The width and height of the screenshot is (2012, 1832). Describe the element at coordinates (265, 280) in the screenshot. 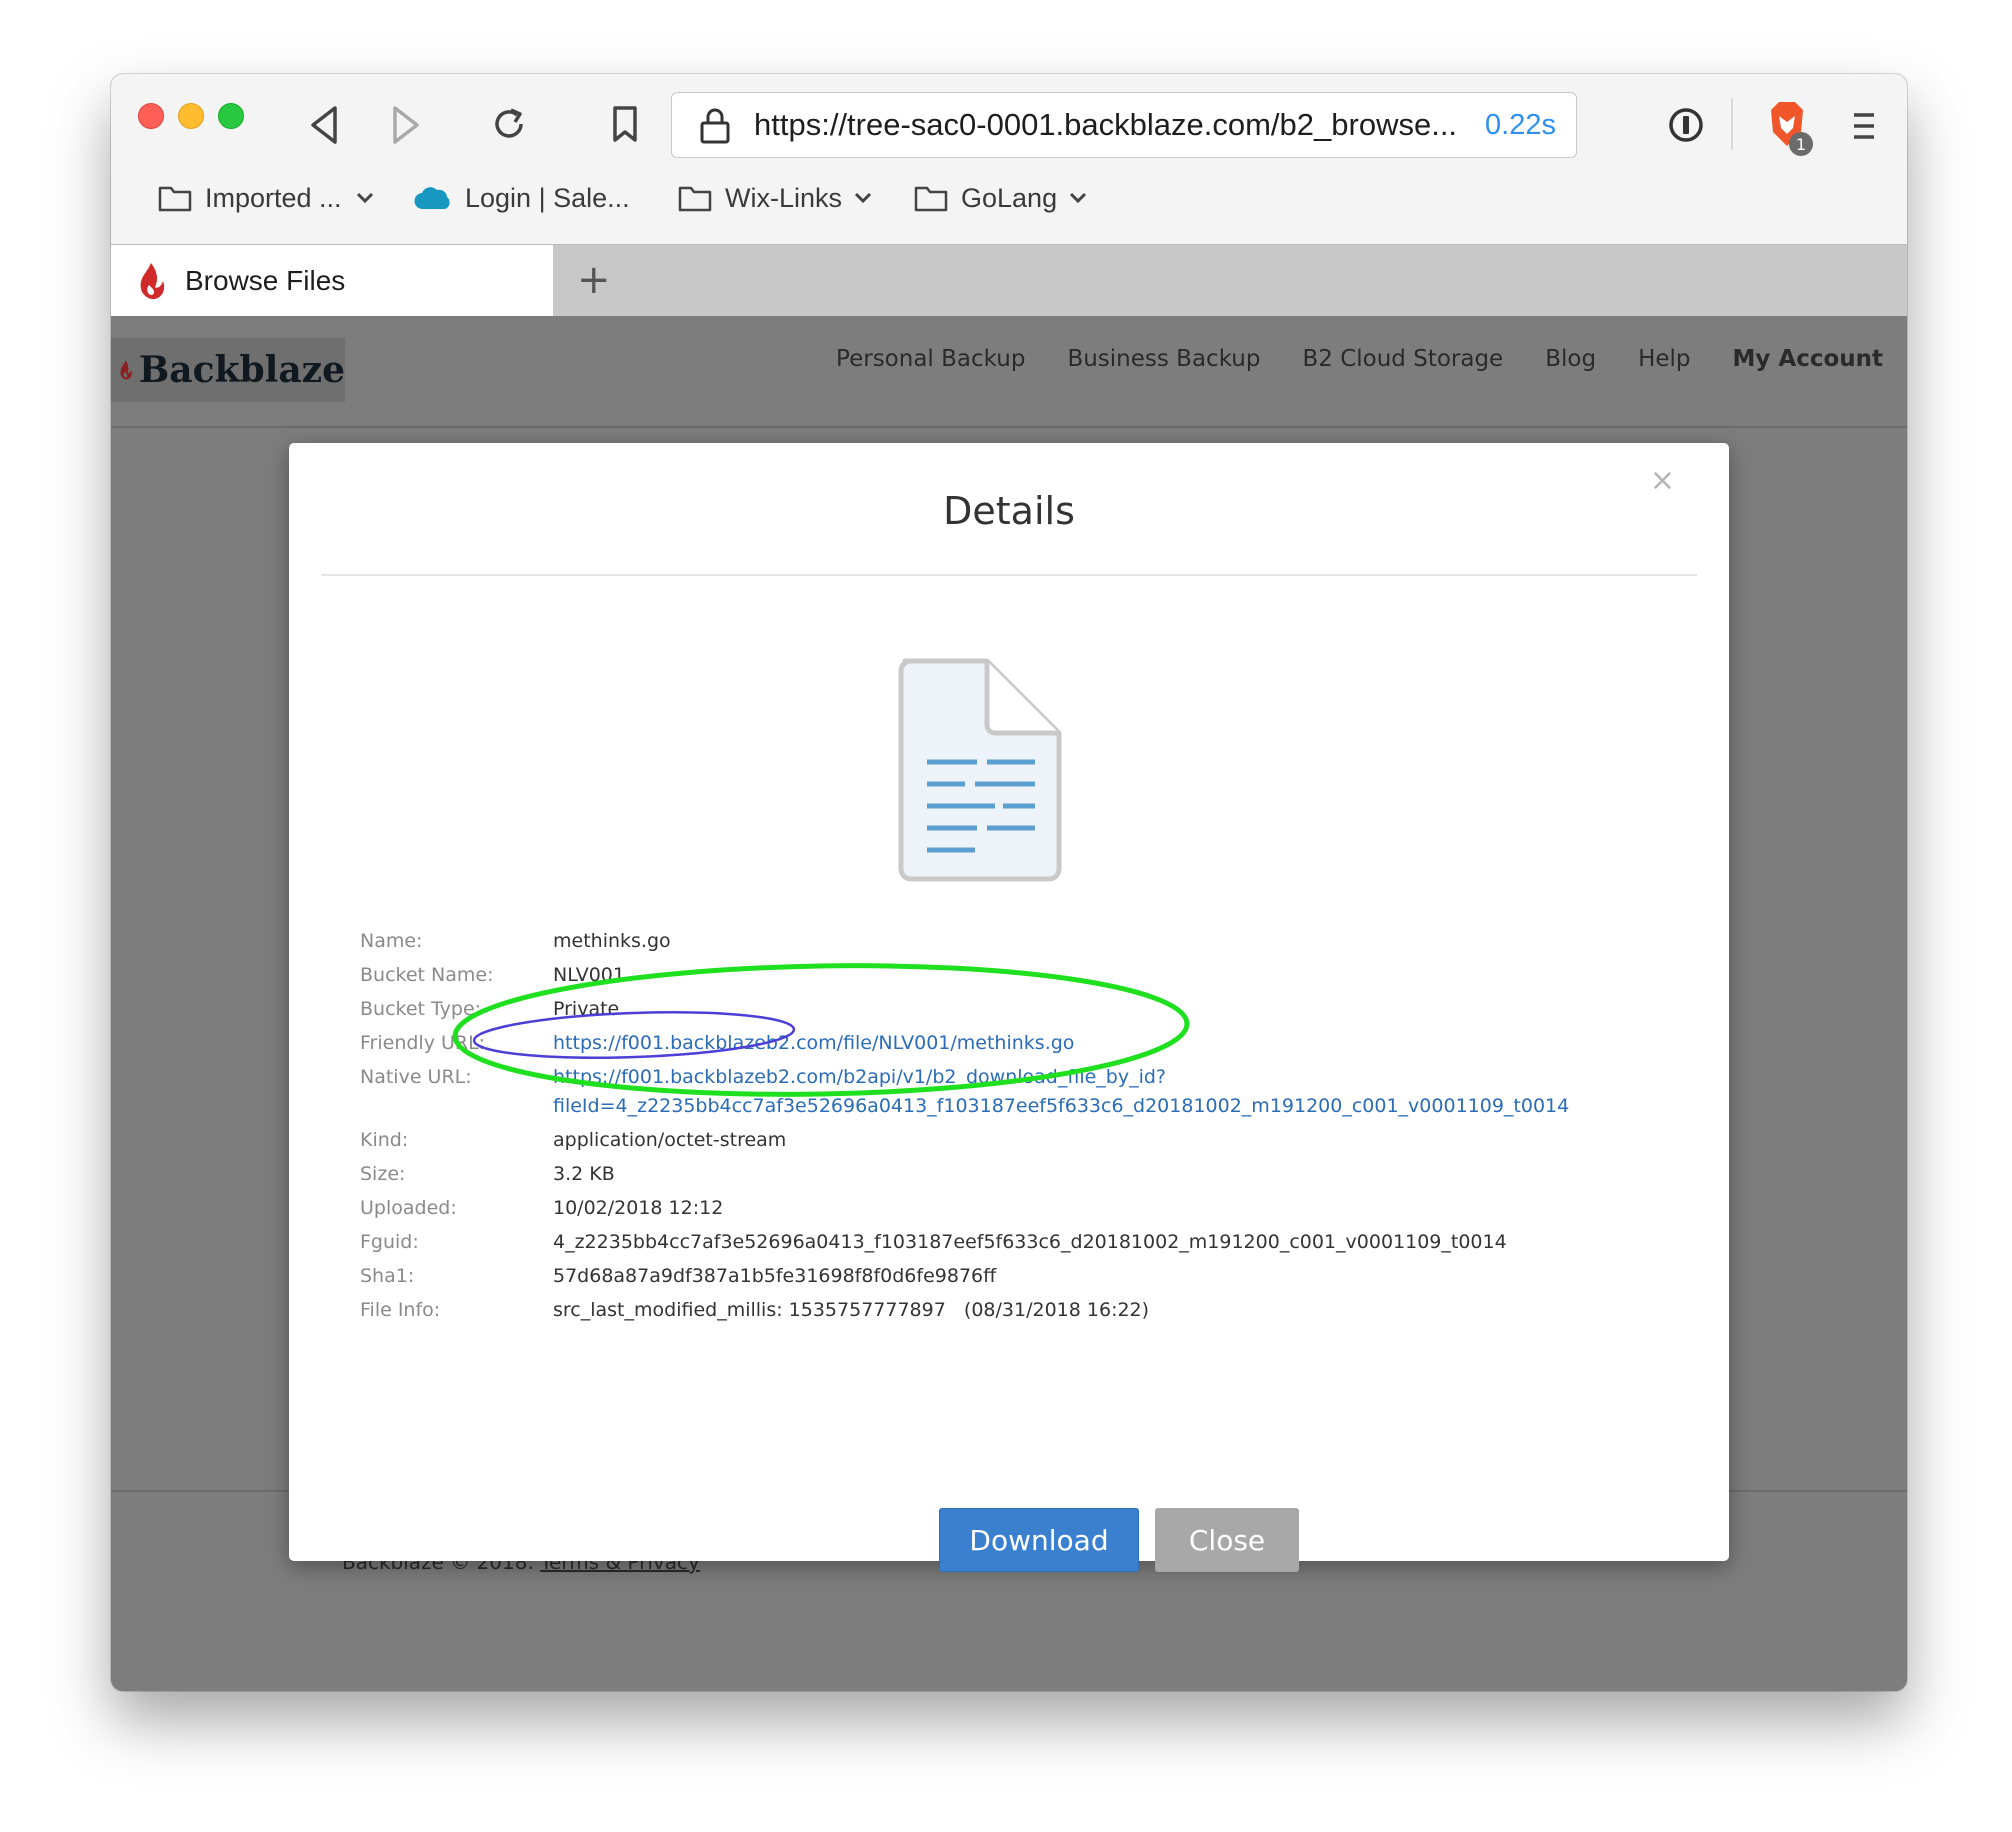

I see `tab-title: Browse Files` at that location.